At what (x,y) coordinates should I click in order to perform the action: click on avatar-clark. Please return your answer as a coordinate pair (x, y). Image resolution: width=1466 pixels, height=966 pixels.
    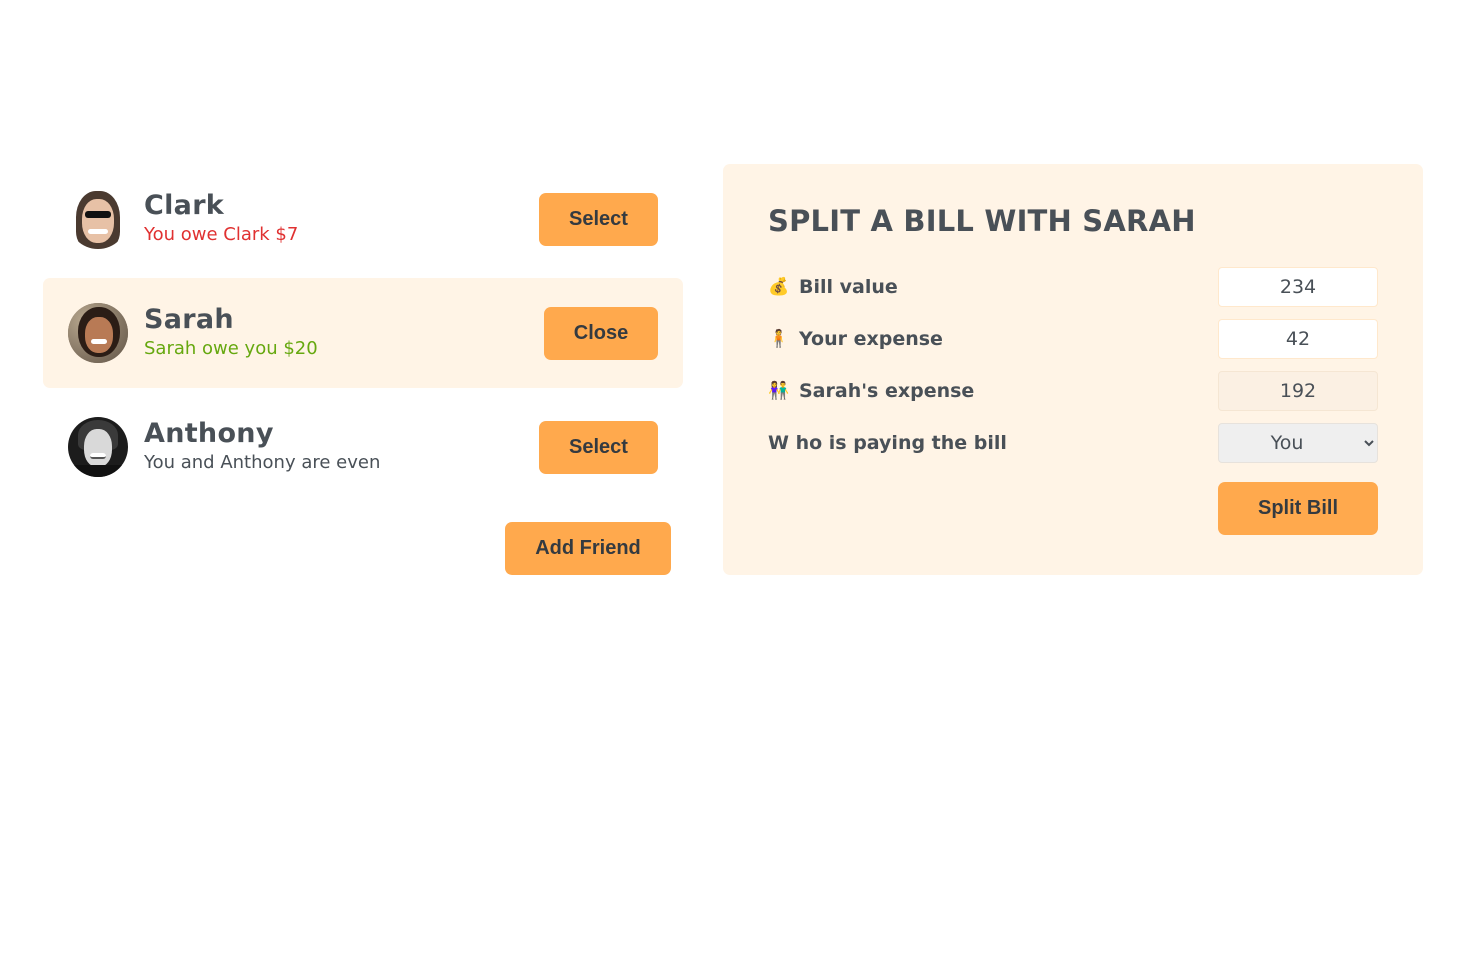
    Looking at the image, I should click on (98, 219).